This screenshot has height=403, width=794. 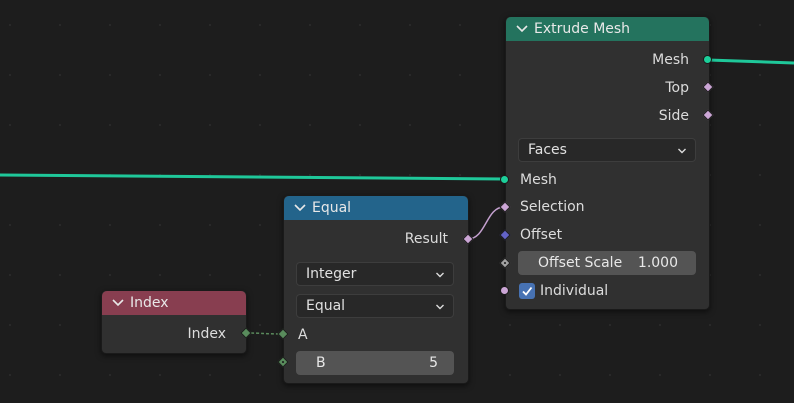 What do you see at coordinates (677, 88) in the screenshot?
I see `output-top-label: Top` at bounding box center [677, 88].